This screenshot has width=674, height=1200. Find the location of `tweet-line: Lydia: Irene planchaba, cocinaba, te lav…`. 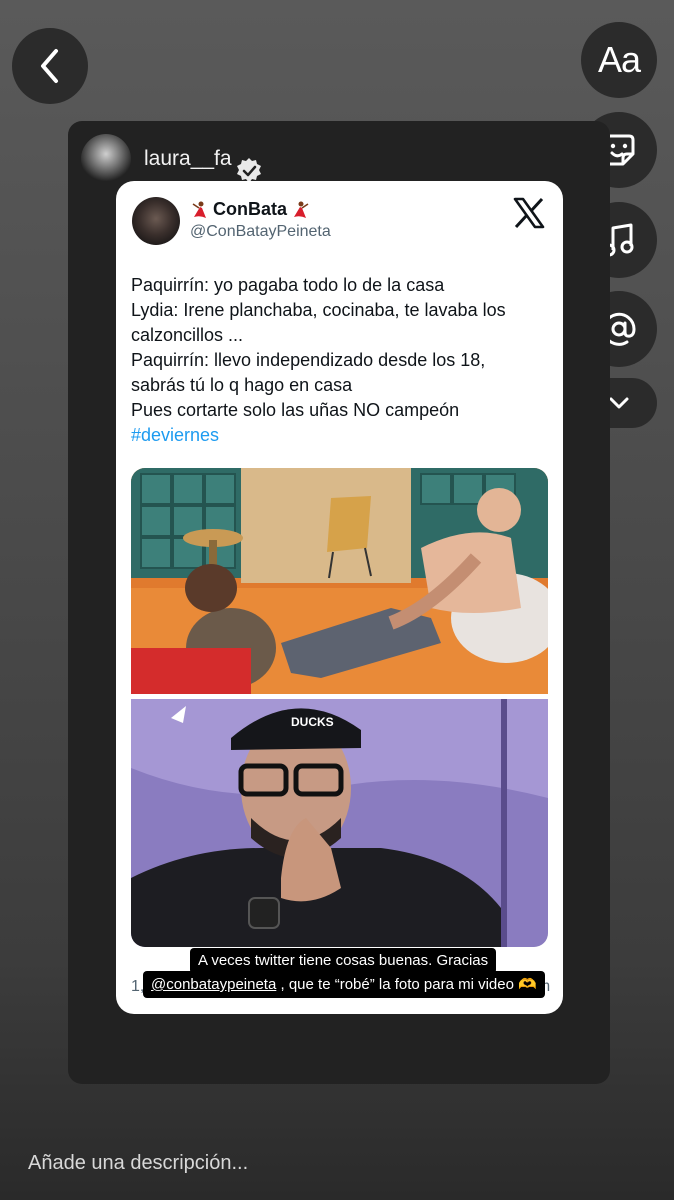

tweet-line: Lydia: Irene planchaba, cocinaba, te lav… is located at coordinates (318, 310).